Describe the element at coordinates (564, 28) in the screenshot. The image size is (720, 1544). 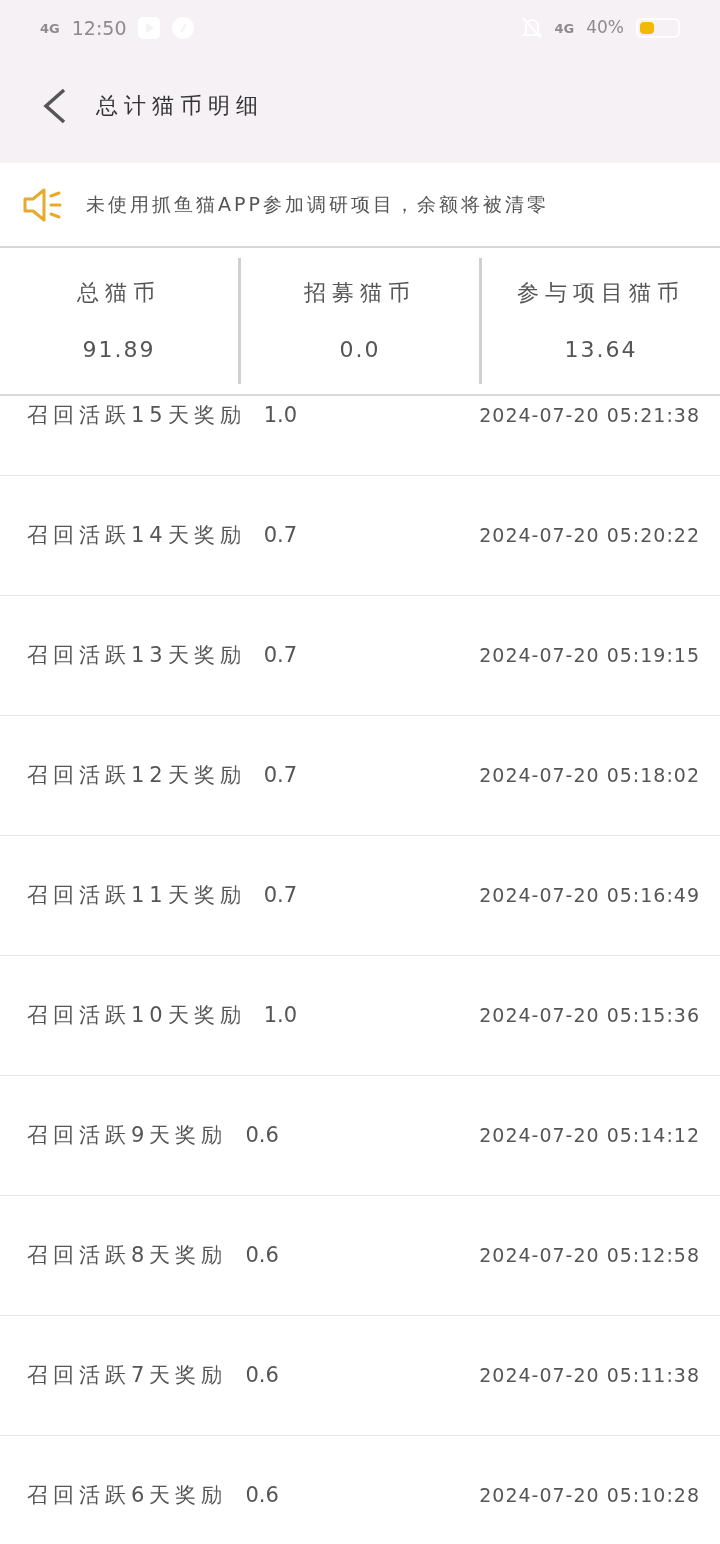
I see `signal-indicator: 4G` at that location.